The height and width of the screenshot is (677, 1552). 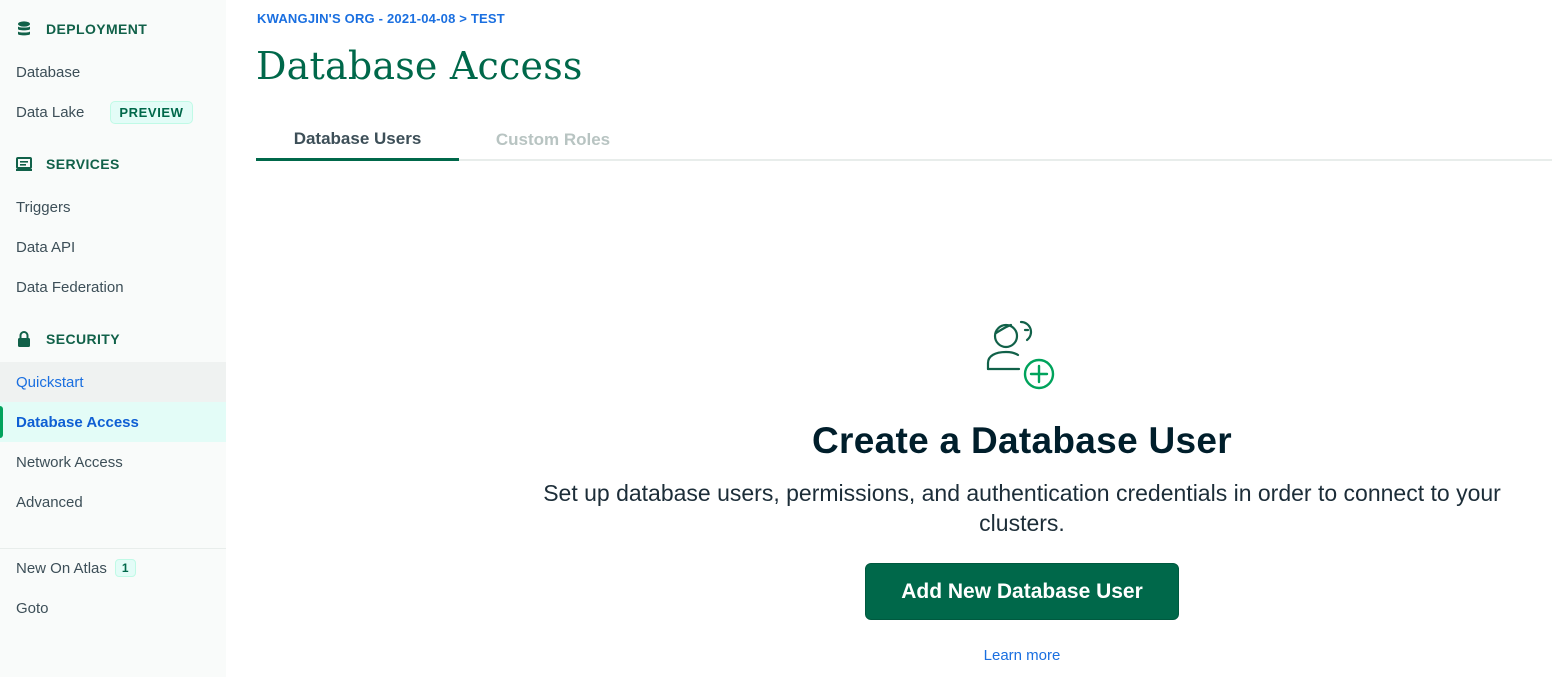 I want to click on tab-custom-roles: Custom Roles, so click(x=553, y=139).